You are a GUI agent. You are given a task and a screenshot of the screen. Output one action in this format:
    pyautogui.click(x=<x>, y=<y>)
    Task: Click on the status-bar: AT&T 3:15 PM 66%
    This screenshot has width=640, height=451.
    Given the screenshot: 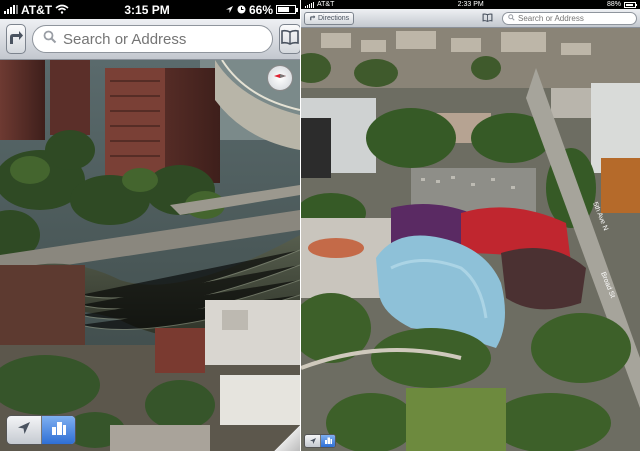 What is the action you would take?
    pyautogui.click(x=150, y=9)
    